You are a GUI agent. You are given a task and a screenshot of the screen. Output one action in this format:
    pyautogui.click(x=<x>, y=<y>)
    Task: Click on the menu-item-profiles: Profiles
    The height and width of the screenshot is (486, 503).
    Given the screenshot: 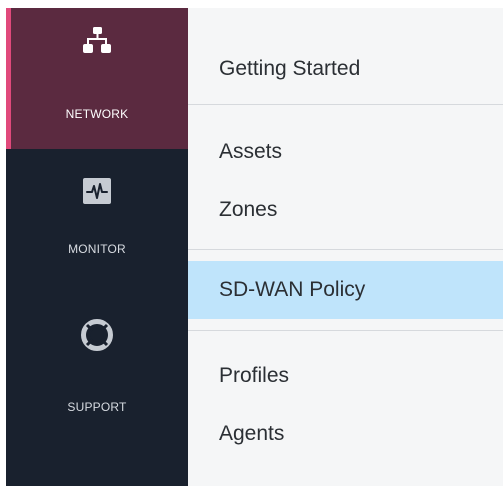 What is the action you would take?
    pyautogui.click(x=345, y=376)
    